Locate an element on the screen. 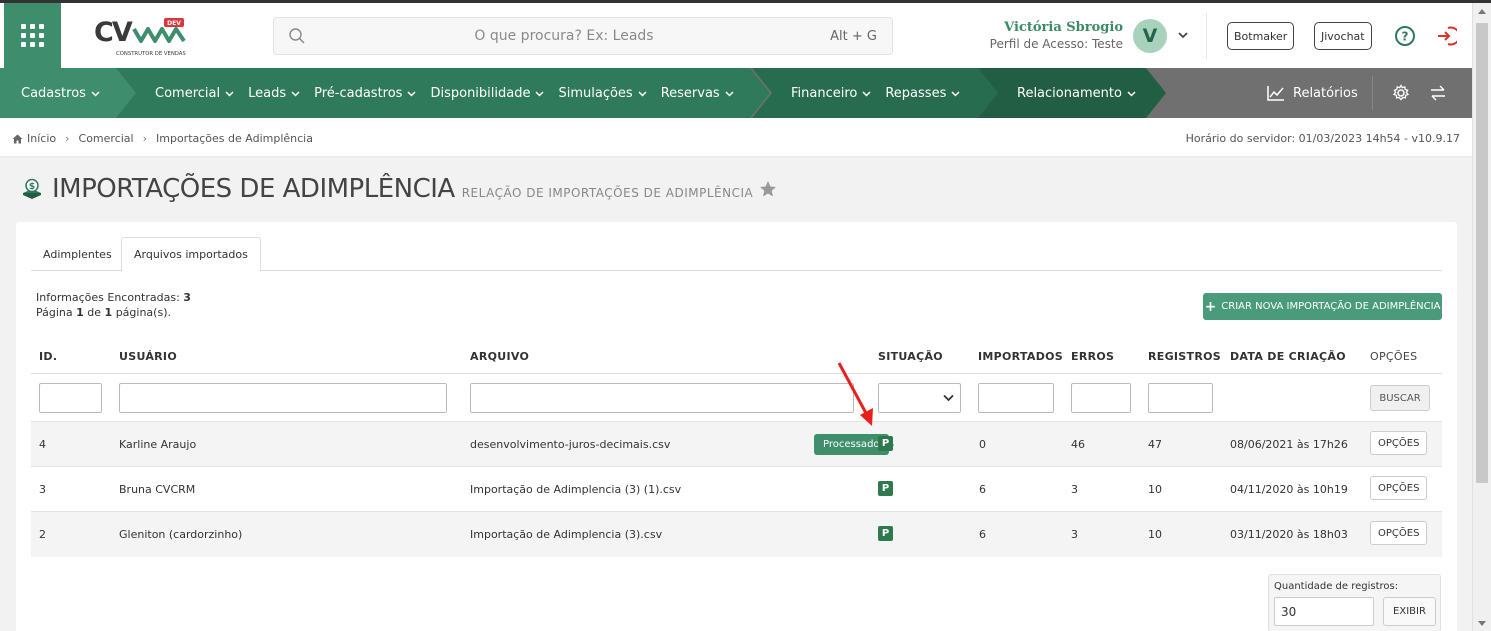  col-header-opcoes: OPÇÕES is located at coordinates (1394, 356).